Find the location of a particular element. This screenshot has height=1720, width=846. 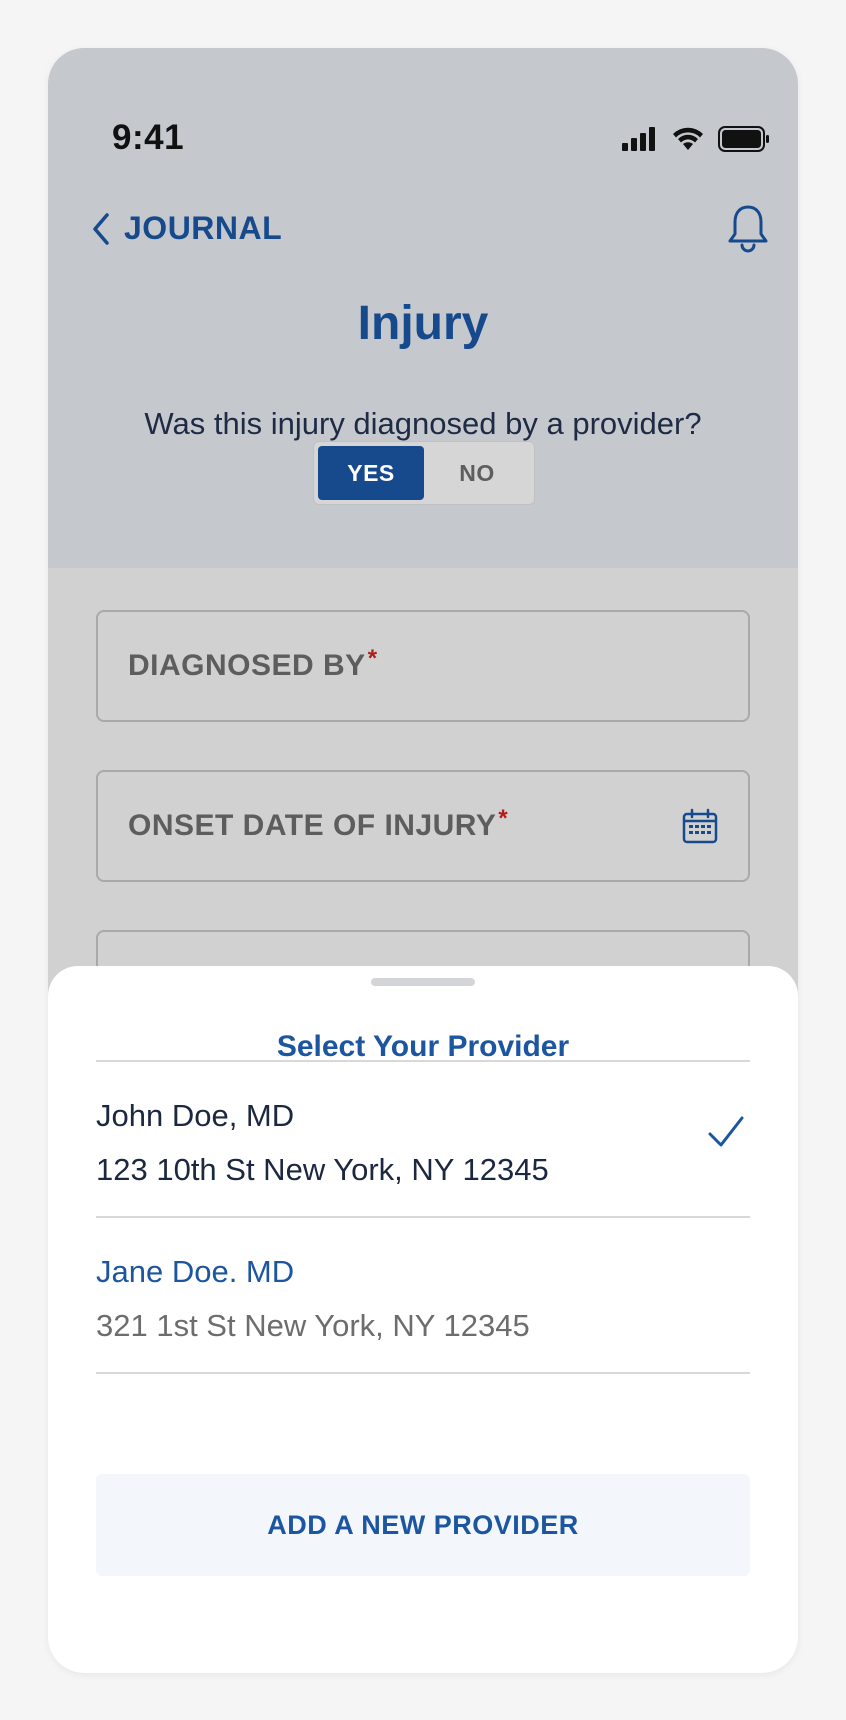

yes-no-toggle: YES NO is located at coordinates (424, 473).